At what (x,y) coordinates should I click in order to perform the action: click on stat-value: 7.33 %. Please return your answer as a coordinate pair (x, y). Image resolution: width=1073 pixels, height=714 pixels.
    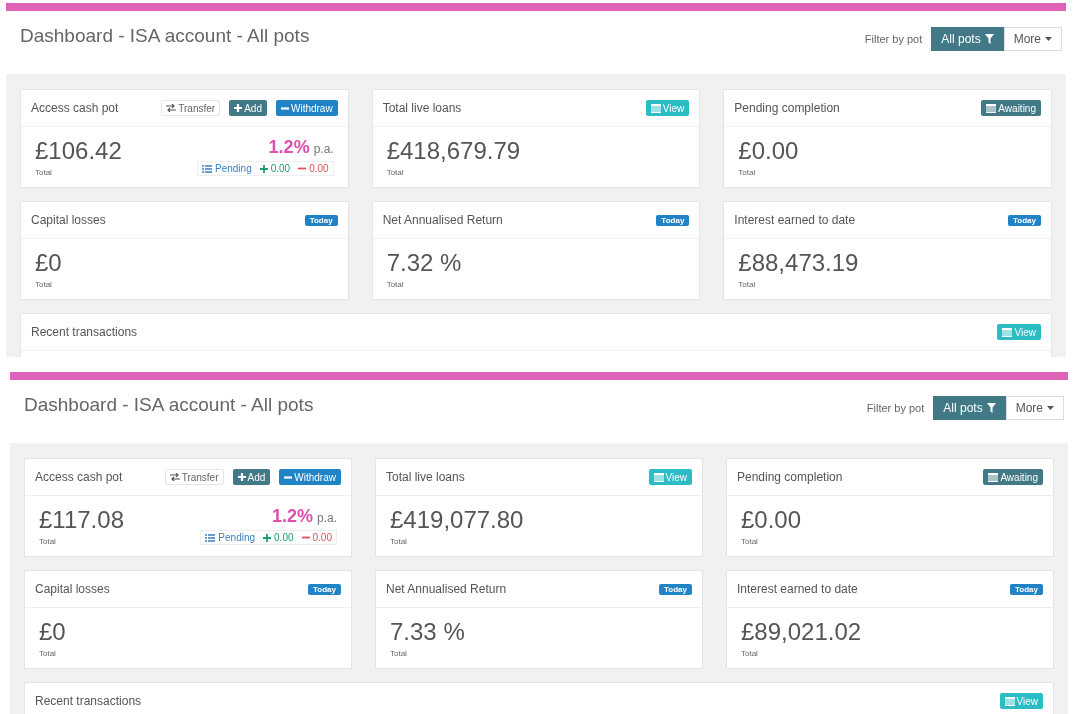
    Looking at the image, I should click on (427, 632).